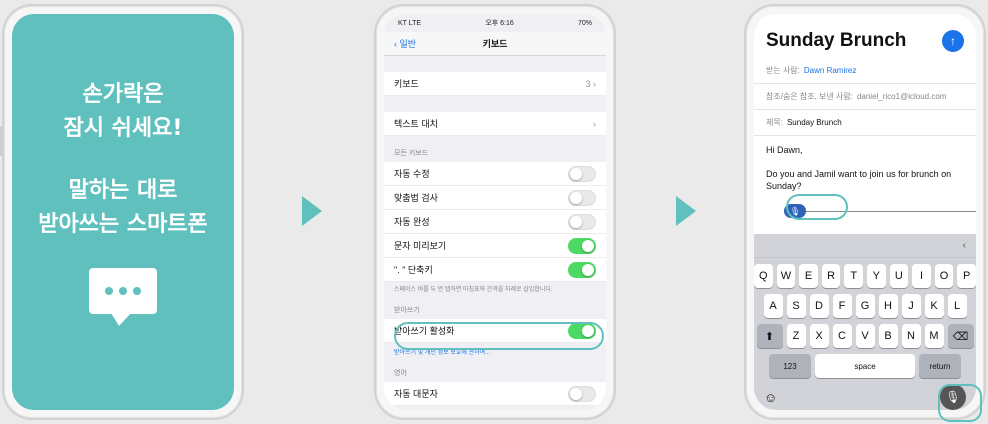 This screenshot has width=988, height=424. What do you see at coordinates (831, 276) in the screenshot?
I see `key: R` at bounding box center [831, 276].